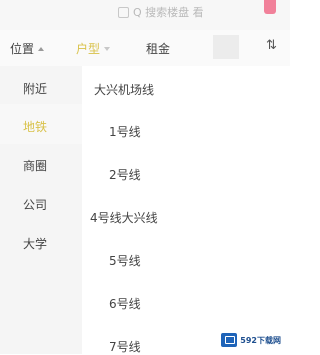 The height and width of the screenshot is (355, 320). What do you see at coordinates (260, 340) in the screenshot?
I see `watermark-text: 592下载网` at bounding box center [260, 340].